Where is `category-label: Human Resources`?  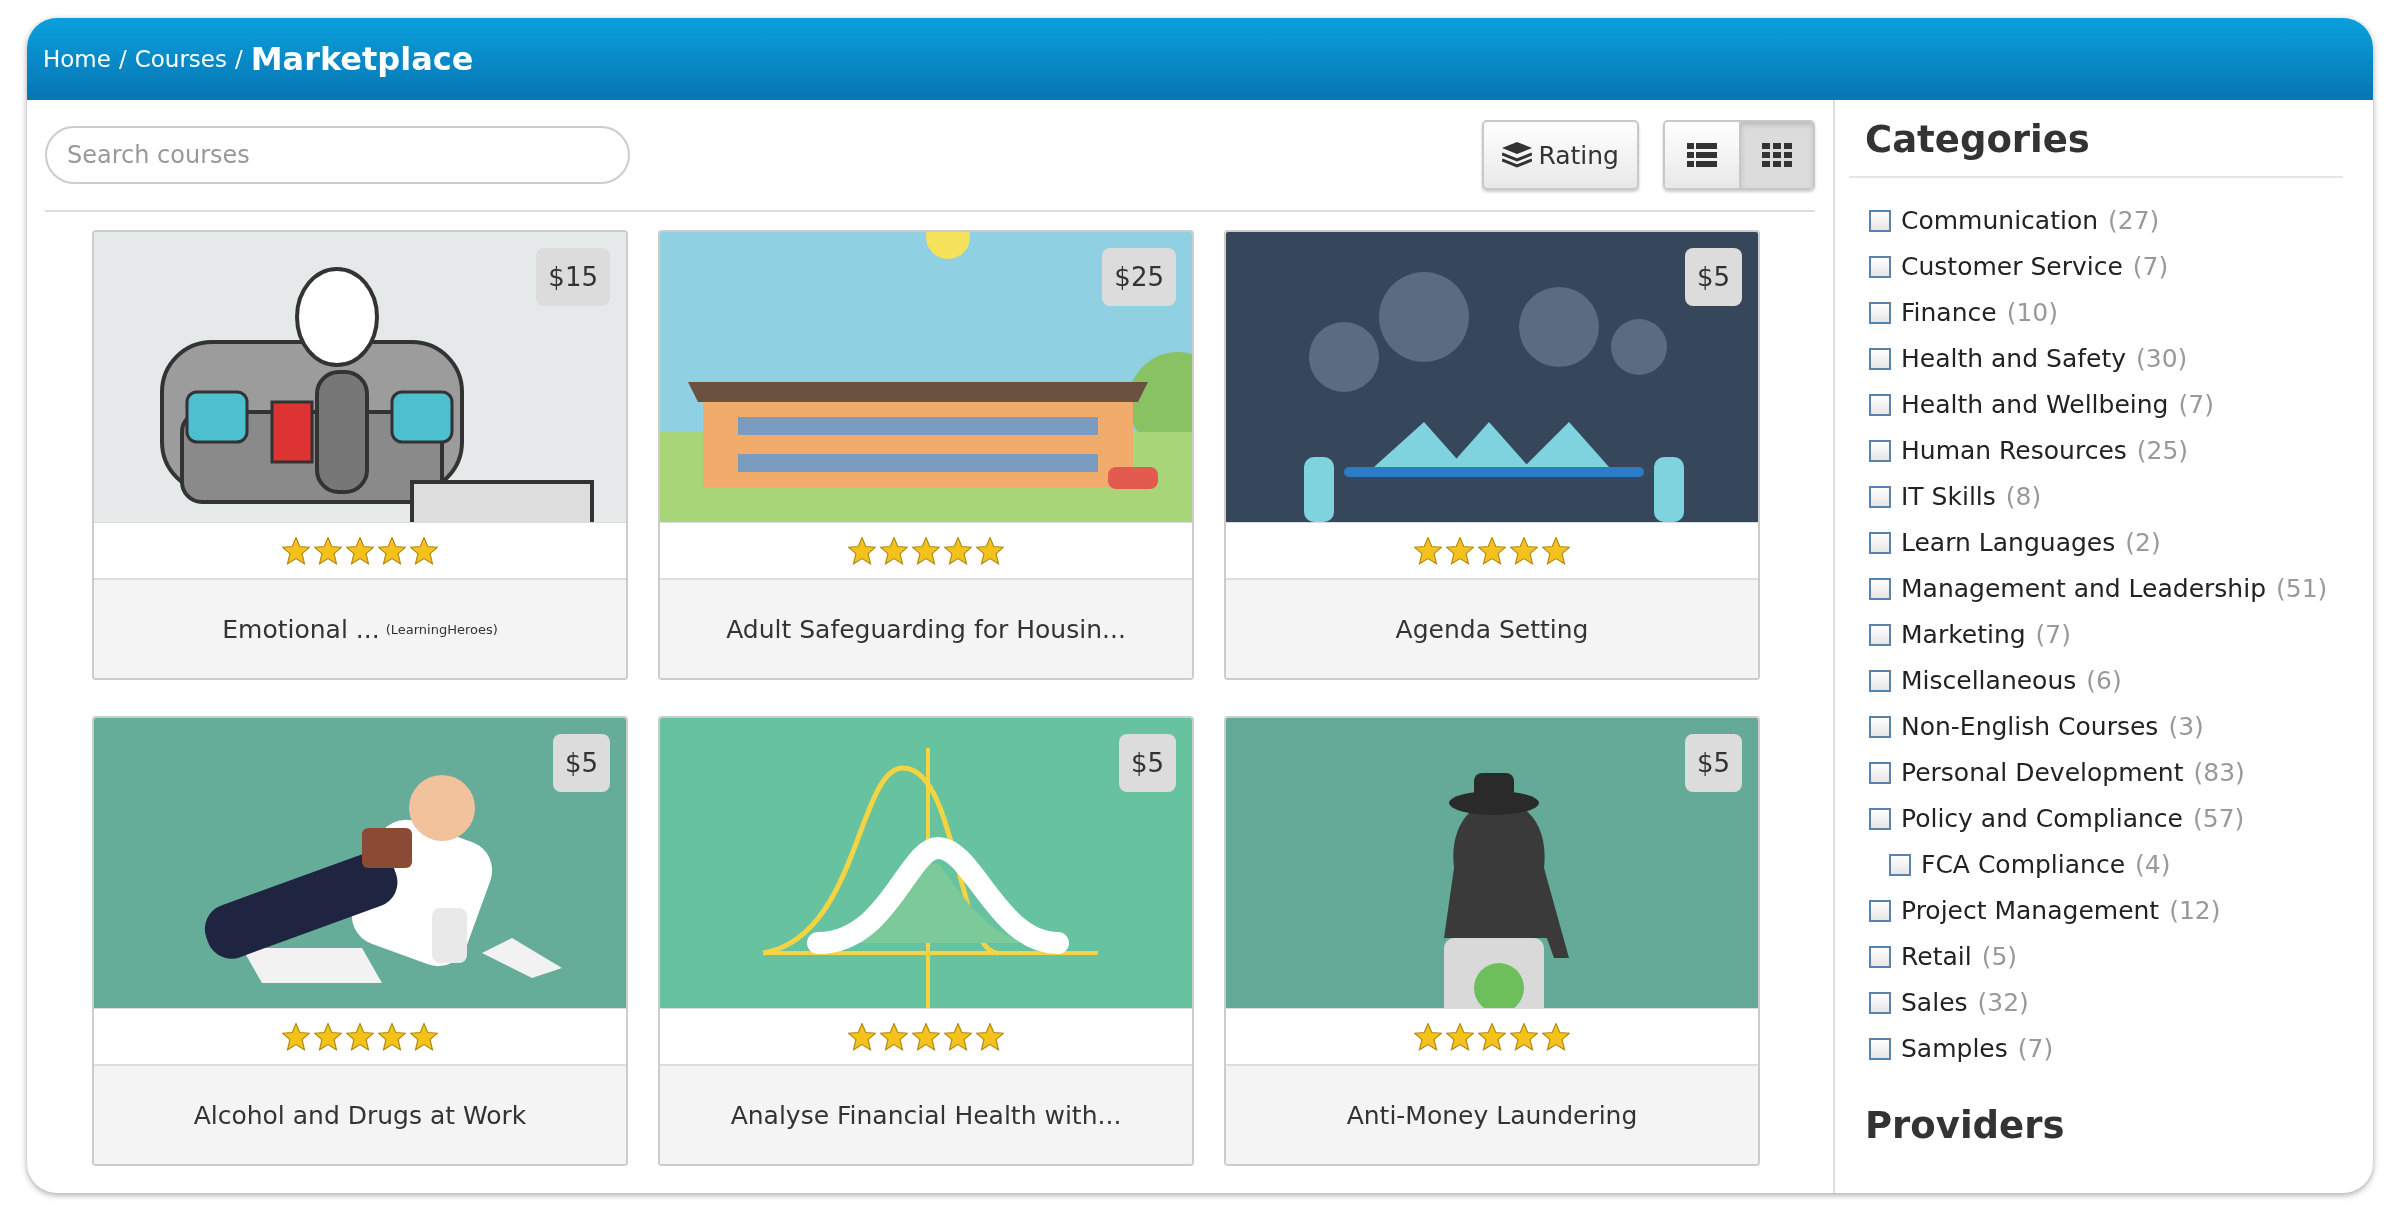
category-label: Human Resources is located at coordinates (2014, 451).